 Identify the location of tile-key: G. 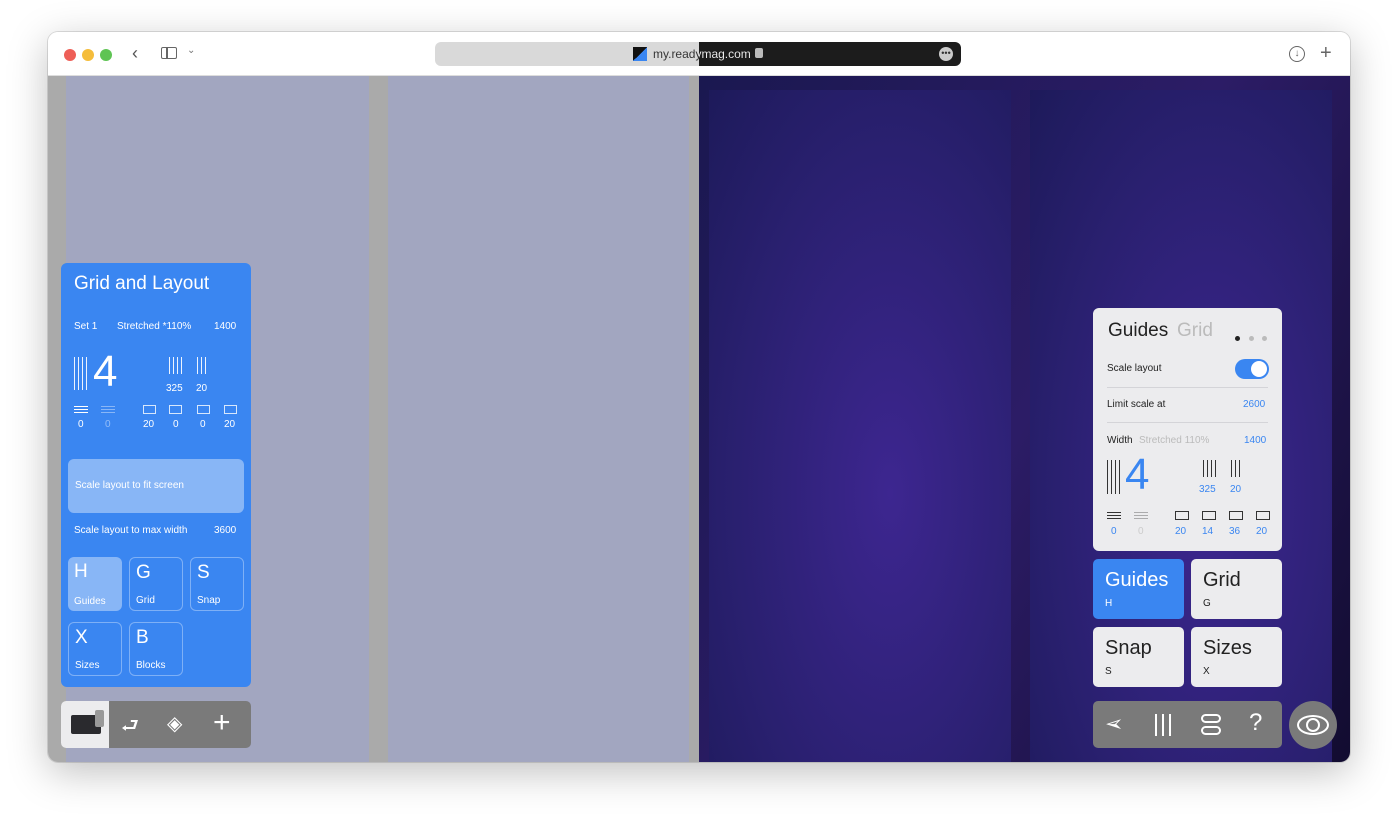
(143, 572).